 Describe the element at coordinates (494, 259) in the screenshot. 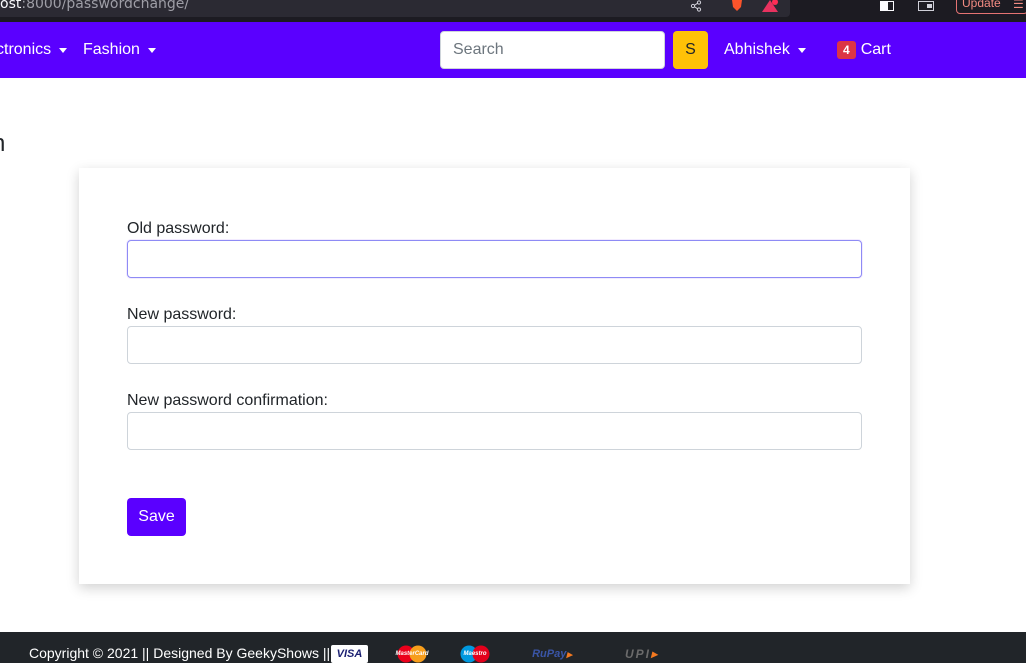

I see `old-password-input` at that location.